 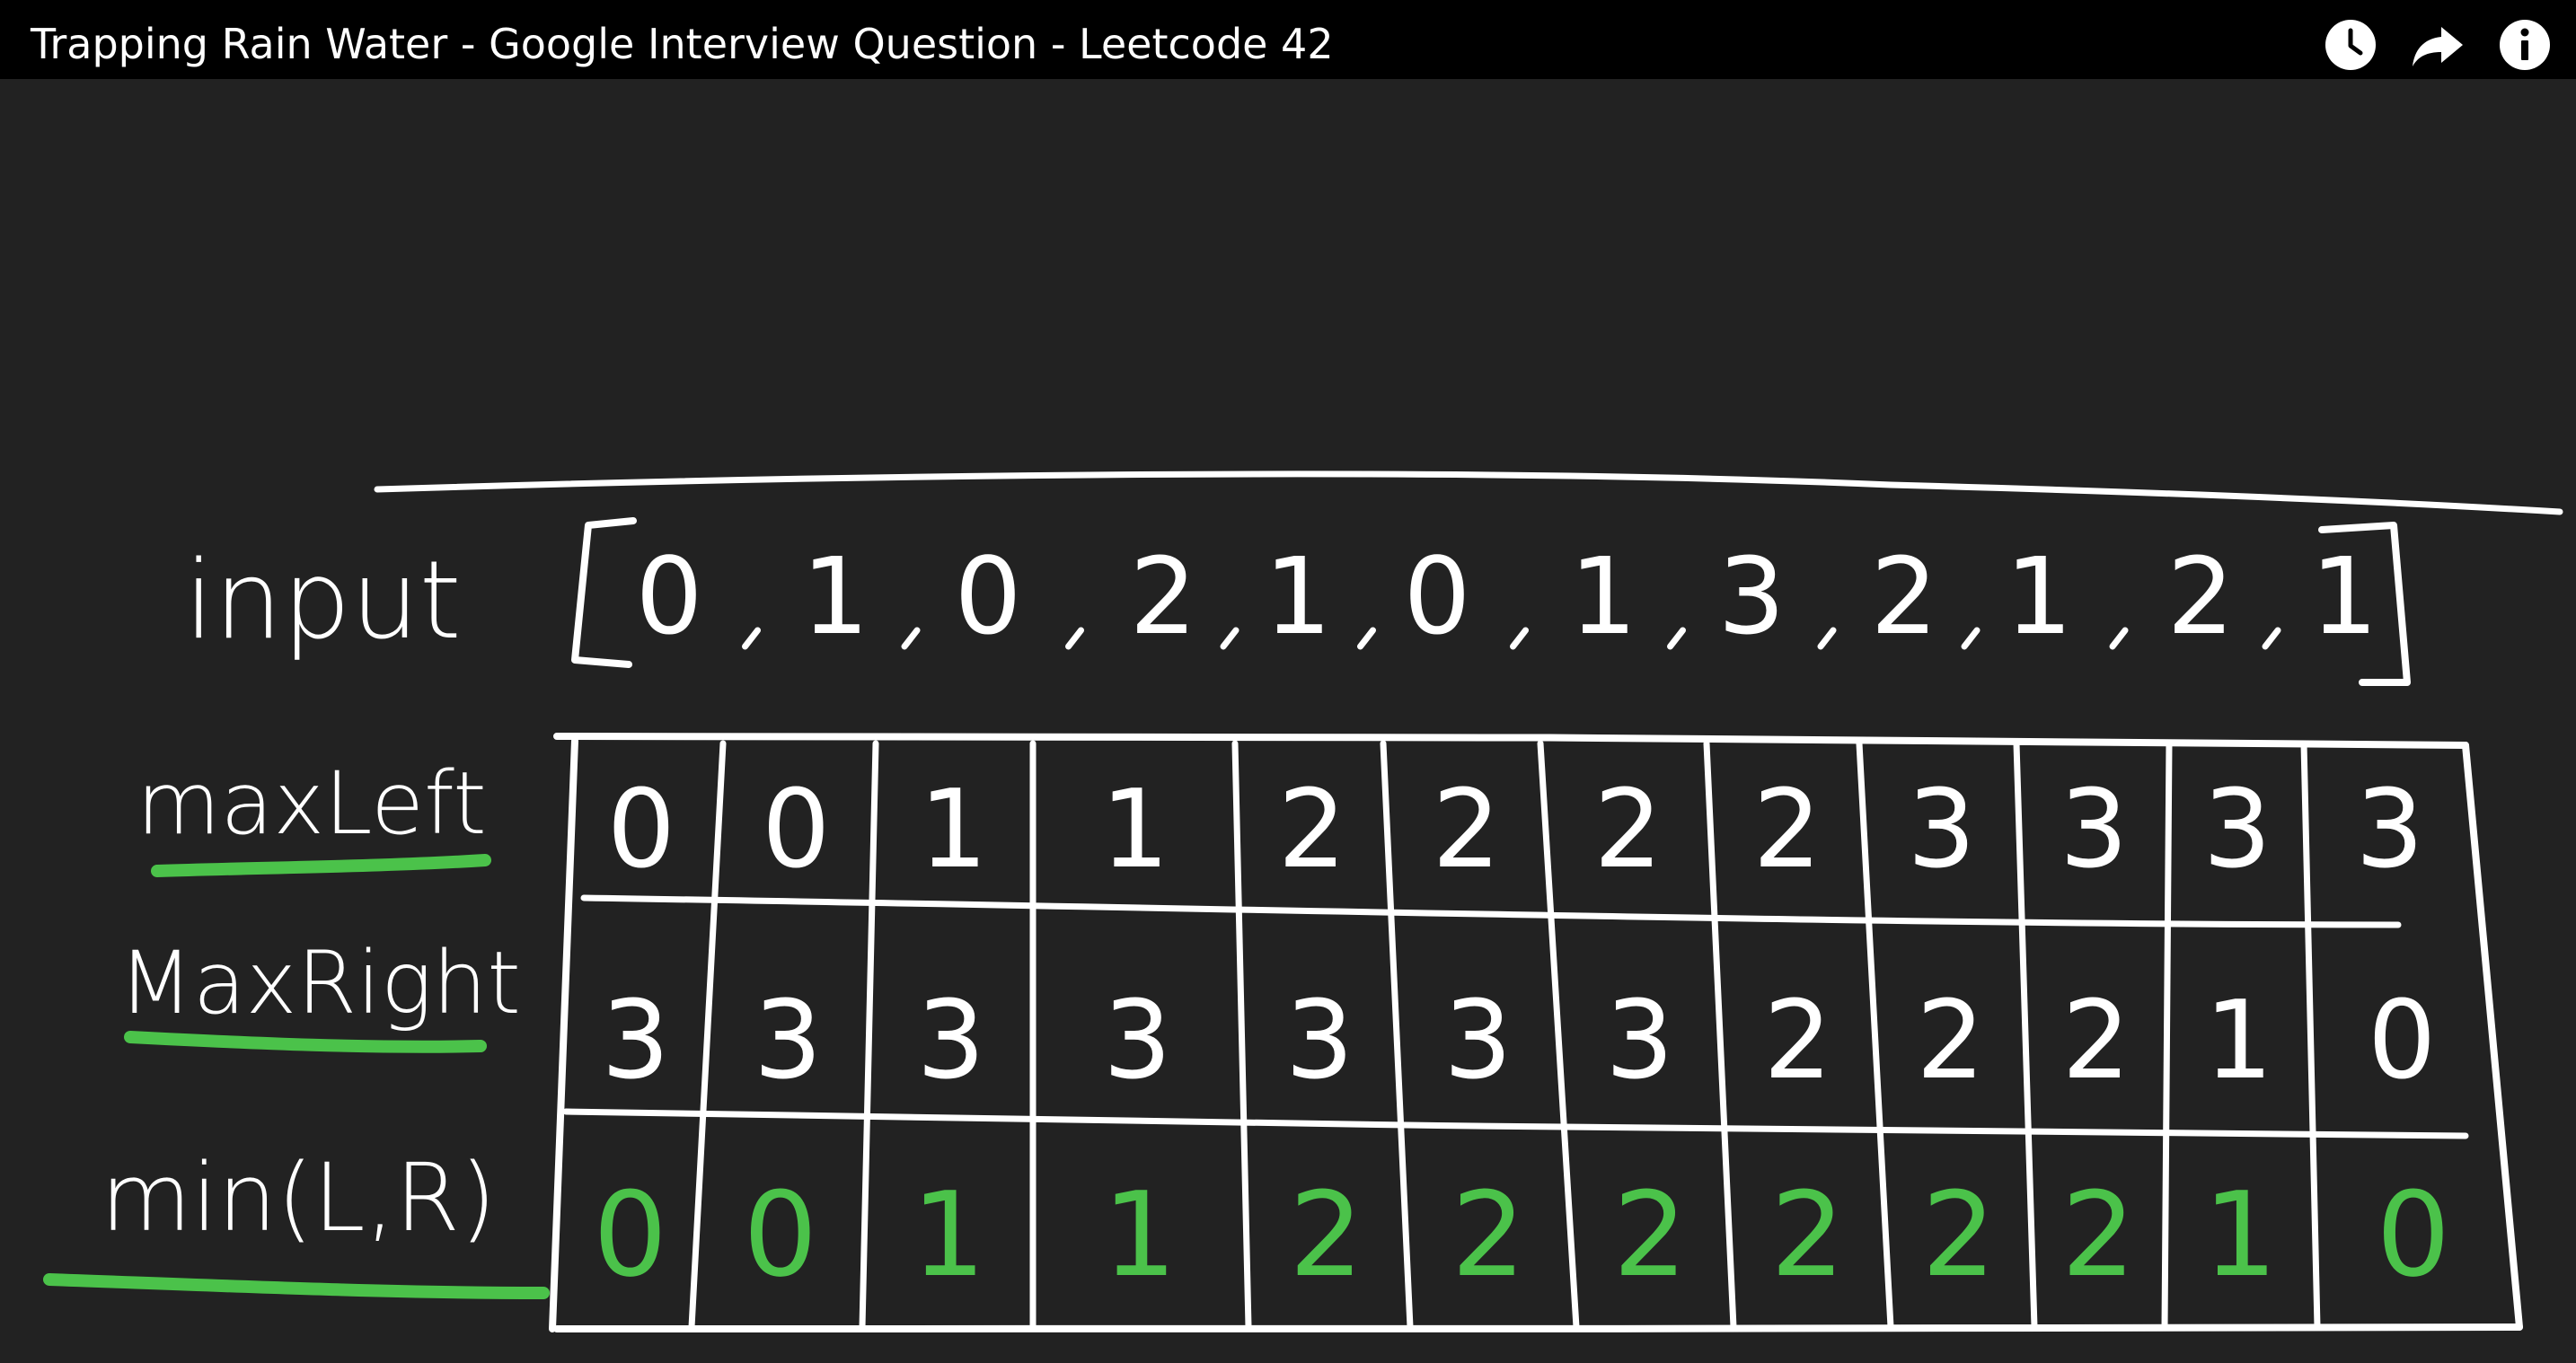 What do you see at coordinates (2402, 1041) in the screenshot?
I see `max-right-value: 0` at bounding box center [2402, 1041].